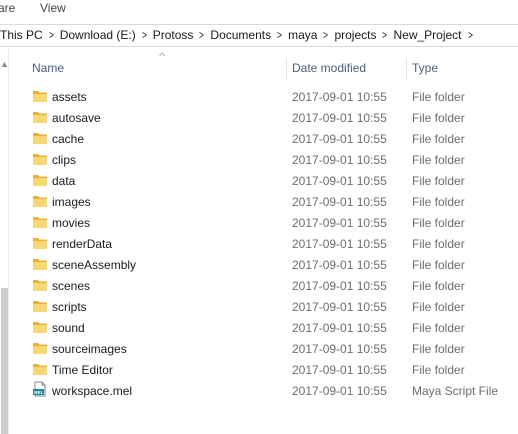 The image size is (518, 434). Describe the element at coordinates (82, 370) in the screenshot. I see `item-name: Time Editor` at that location.